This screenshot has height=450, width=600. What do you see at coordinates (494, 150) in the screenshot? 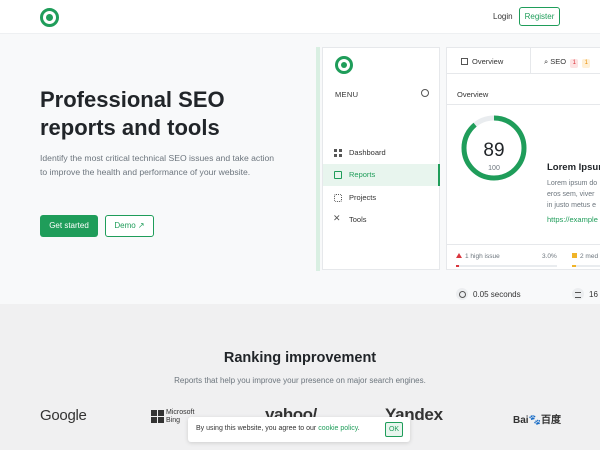
I see `score-value: 89` at bounding box center [494, 150].